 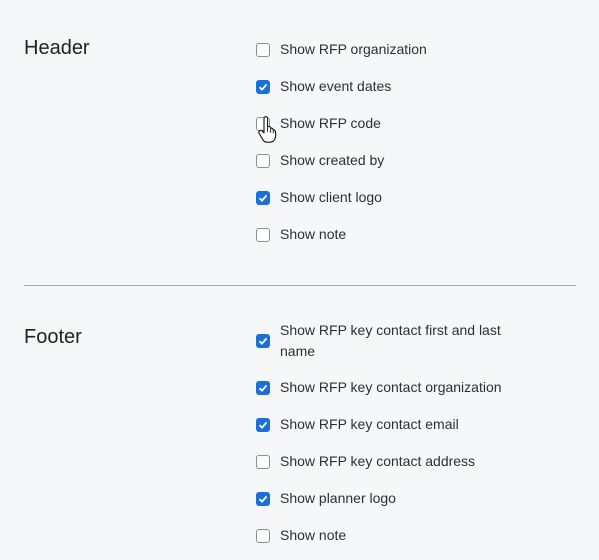 I want to click on section-divider, so click(x=300, y=285).